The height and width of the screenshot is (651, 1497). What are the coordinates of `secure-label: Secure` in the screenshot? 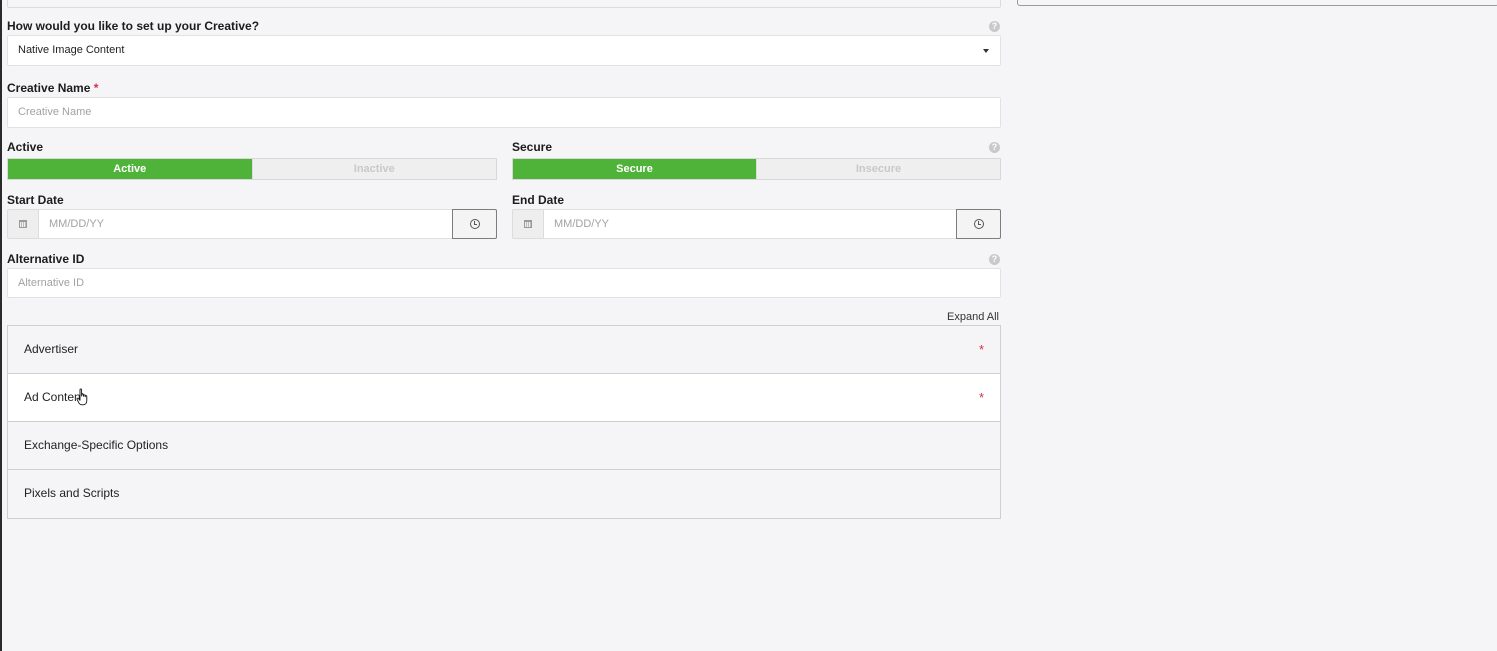 It's located at (532, 147).